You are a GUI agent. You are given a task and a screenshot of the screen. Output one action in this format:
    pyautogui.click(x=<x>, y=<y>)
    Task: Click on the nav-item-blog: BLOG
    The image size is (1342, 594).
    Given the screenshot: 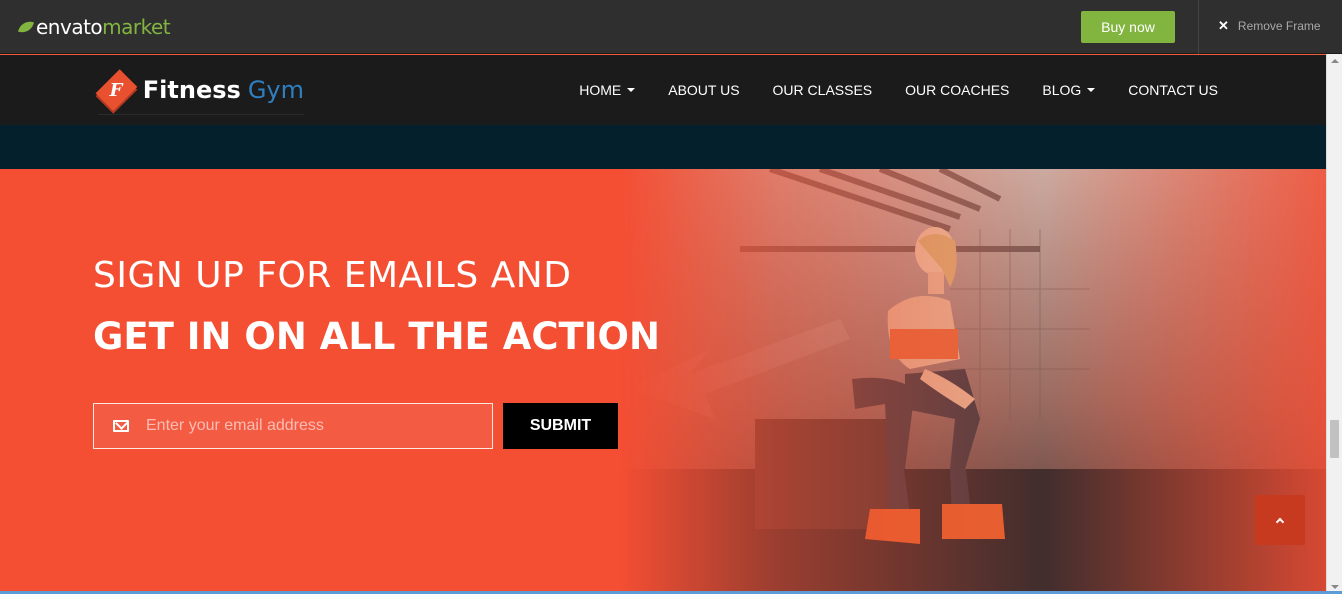 What is the action you would take?
    pyautogui.click(x=1069, y=90)
    